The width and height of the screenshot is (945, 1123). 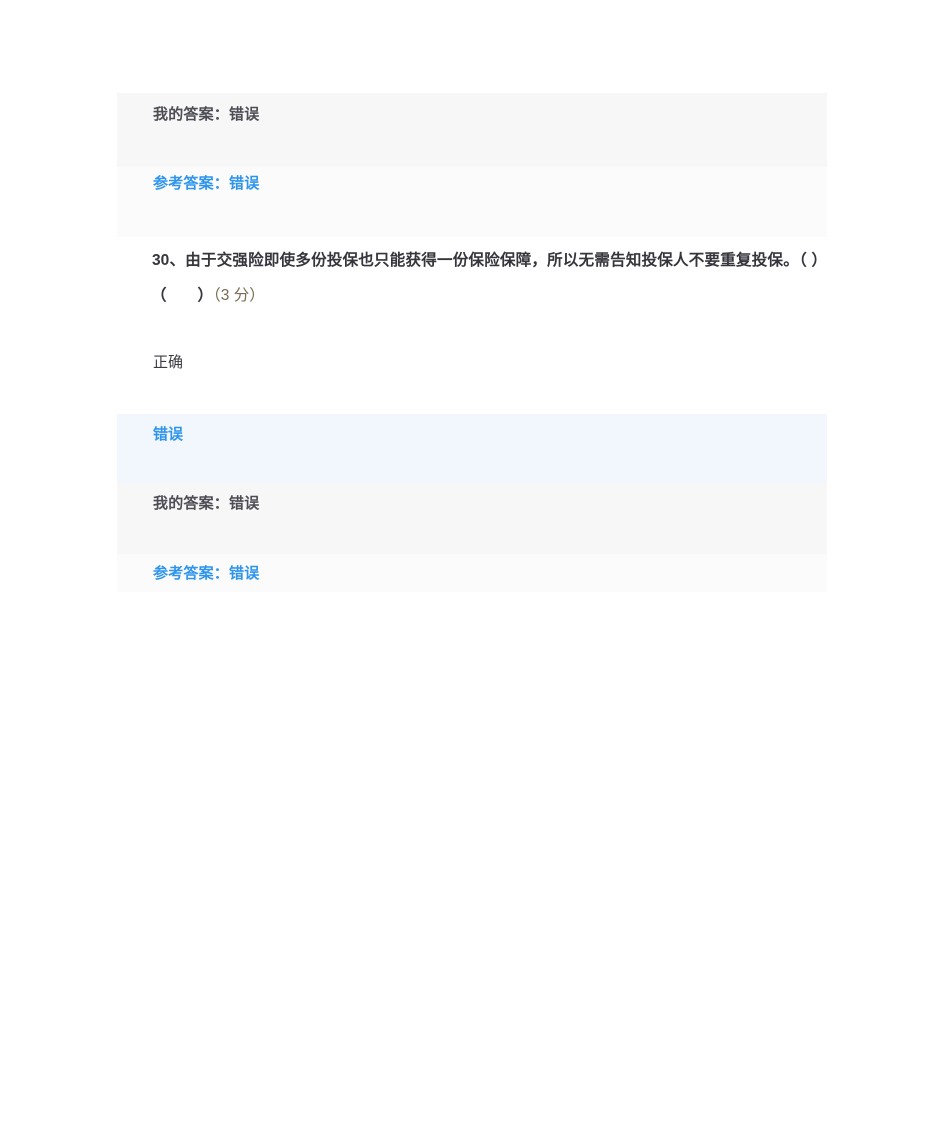 What do you see at coordinates (206, 183) in the screenshot?
I see `previous-reference-answer-text: 参考答案：错误` at bounding box center [206, 183].